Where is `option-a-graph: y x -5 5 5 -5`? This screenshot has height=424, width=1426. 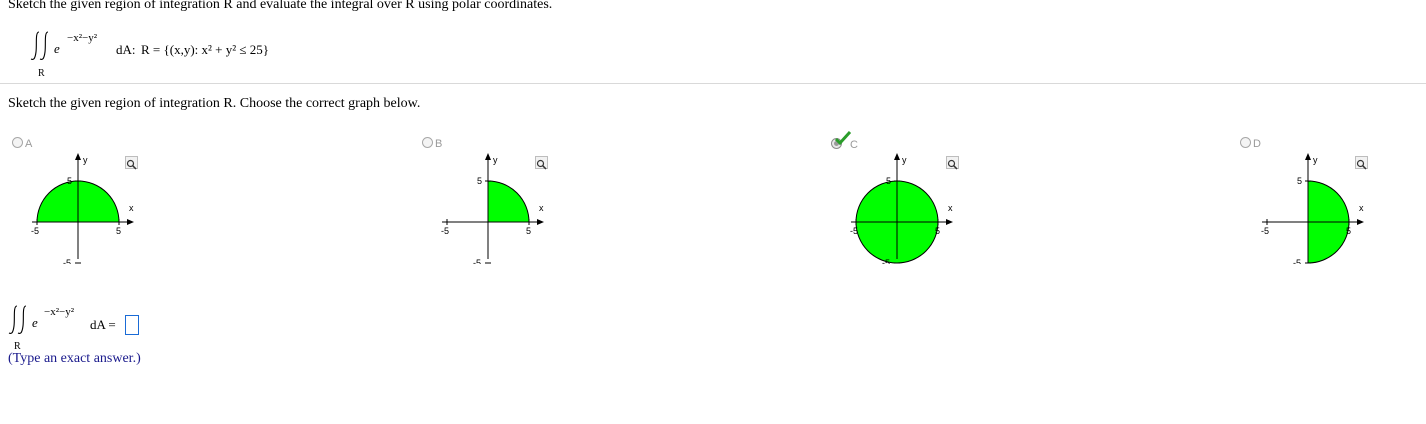 option-a-graph: y x -5 5 5 -5 is located at coordinates (78, 210).